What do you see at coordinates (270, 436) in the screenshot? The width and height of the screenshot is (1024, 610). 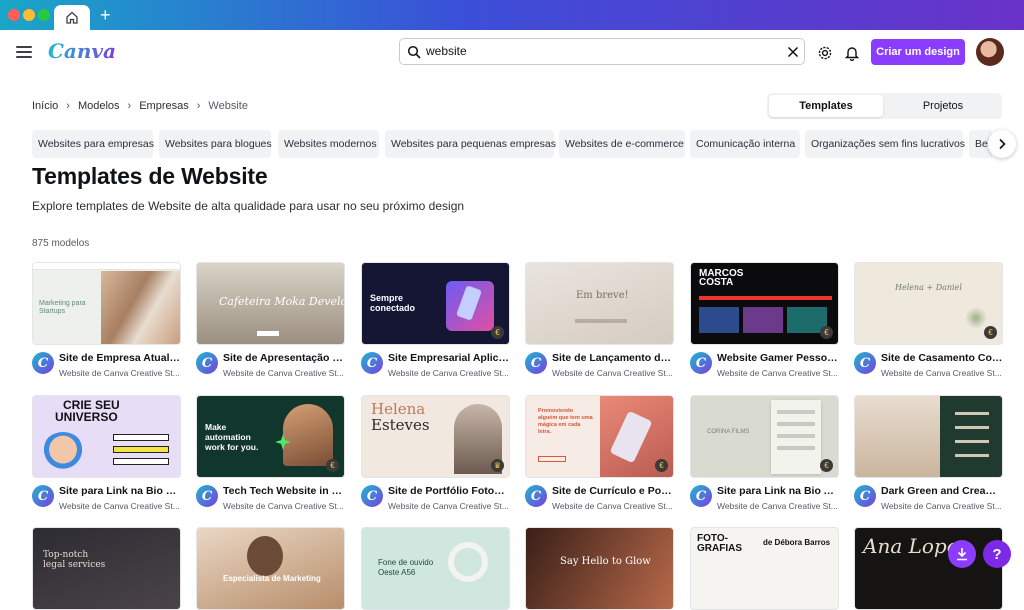 I see `template-thumbnail: Make automation work for you. €` at bounding box center [270, 436].